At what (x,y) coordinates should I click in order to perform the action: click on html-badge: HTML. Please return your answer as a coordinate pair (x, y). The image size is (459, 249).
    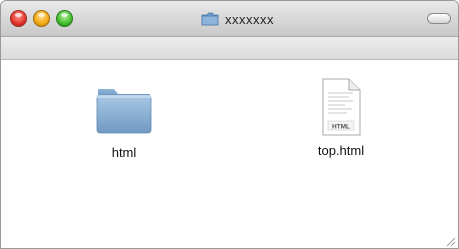
    Looking at the image, I should click on (341, 127).